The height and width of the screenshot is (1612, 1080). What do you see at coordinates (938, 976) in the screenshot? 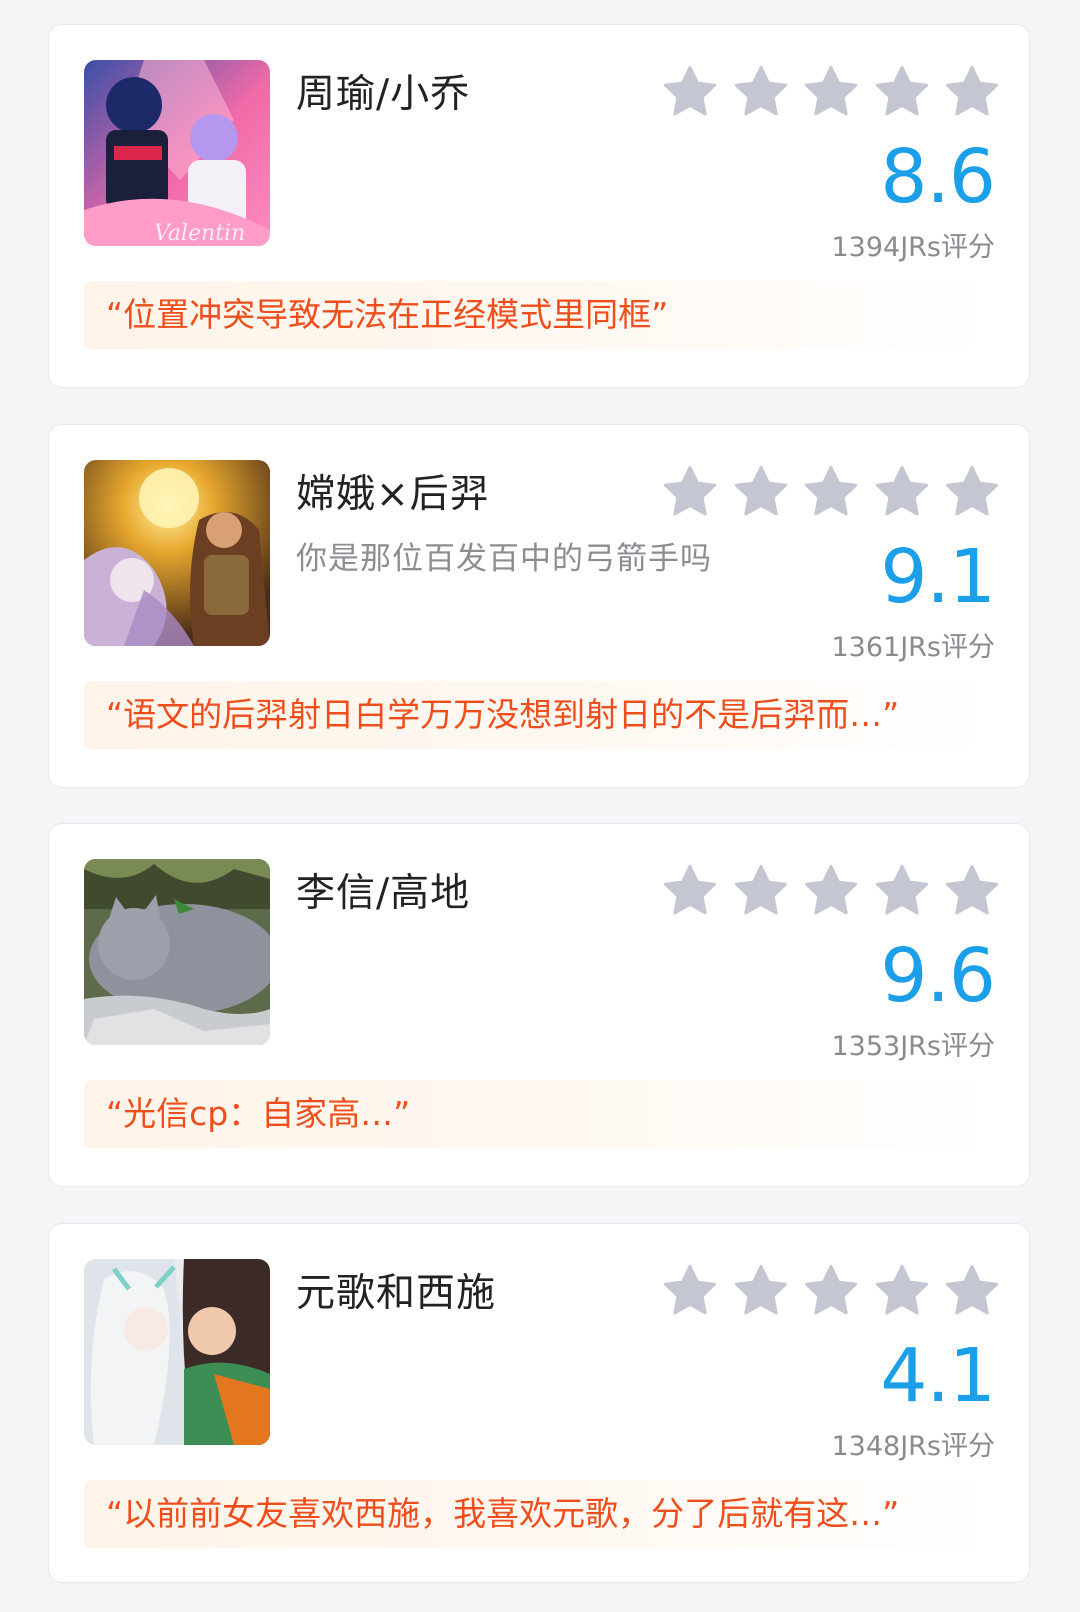
I see `score-value: 9.6` at bounding box center [938, 976].